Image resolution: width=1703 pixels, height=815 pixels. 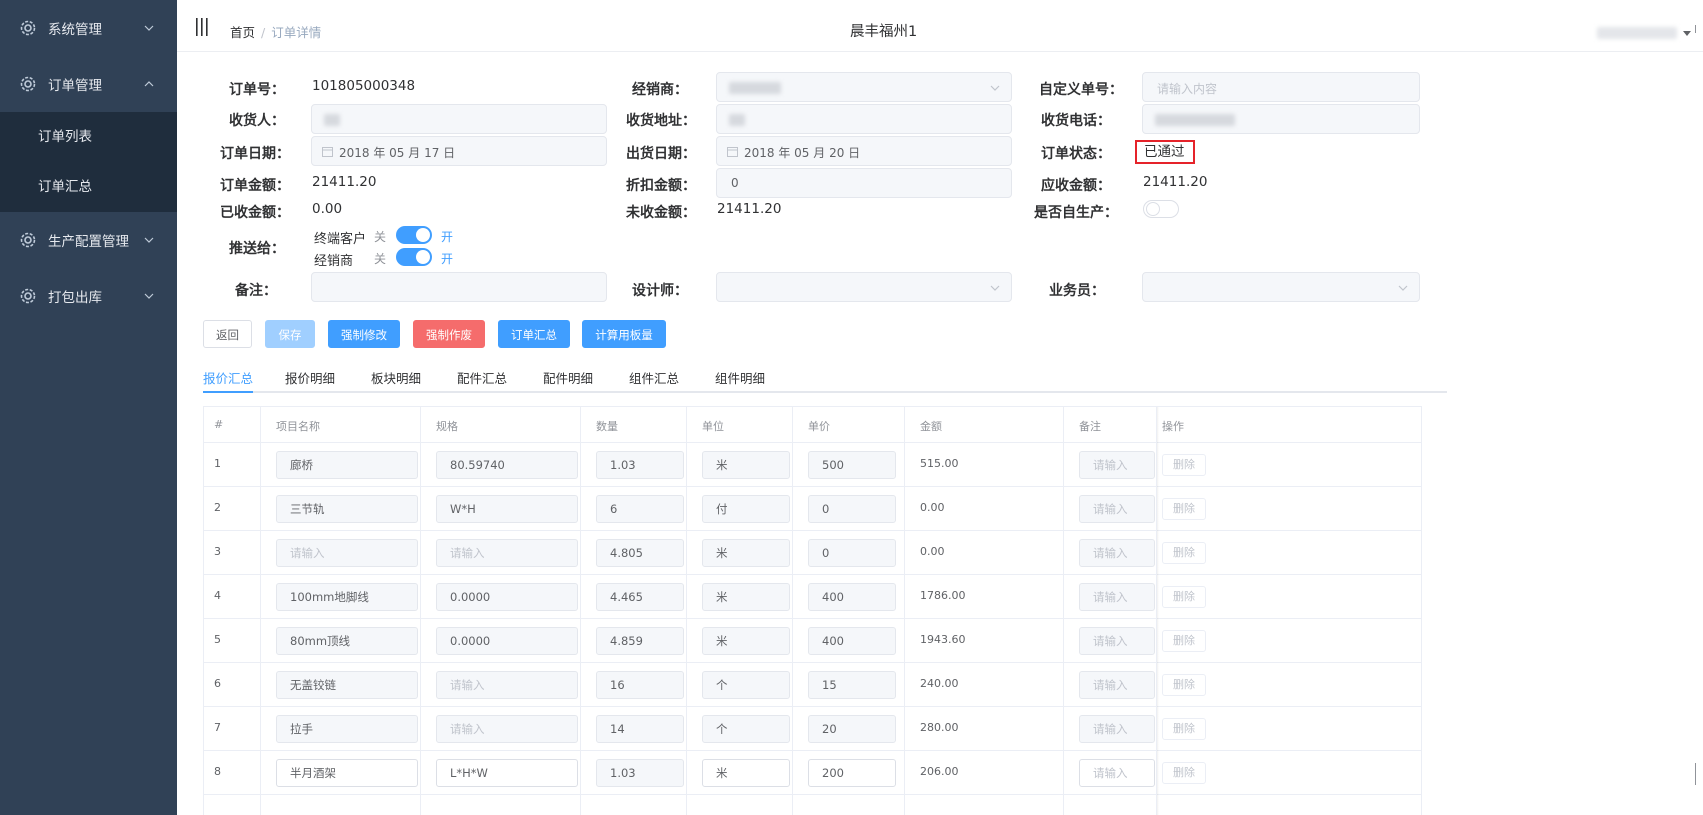 What do you see at coordinates (864, 151) in the screenshot?
I see `ship-date-input: 2018 年 05 月 20 日` at bounding box center [864, 151].